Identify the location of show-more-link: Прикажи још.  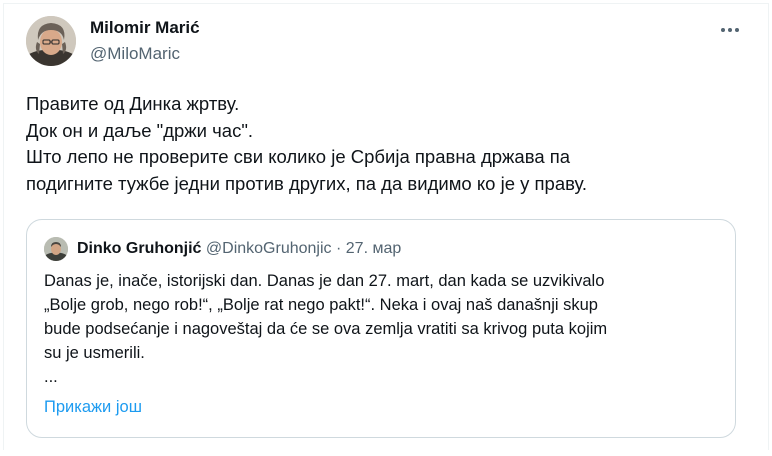
(93, 407).